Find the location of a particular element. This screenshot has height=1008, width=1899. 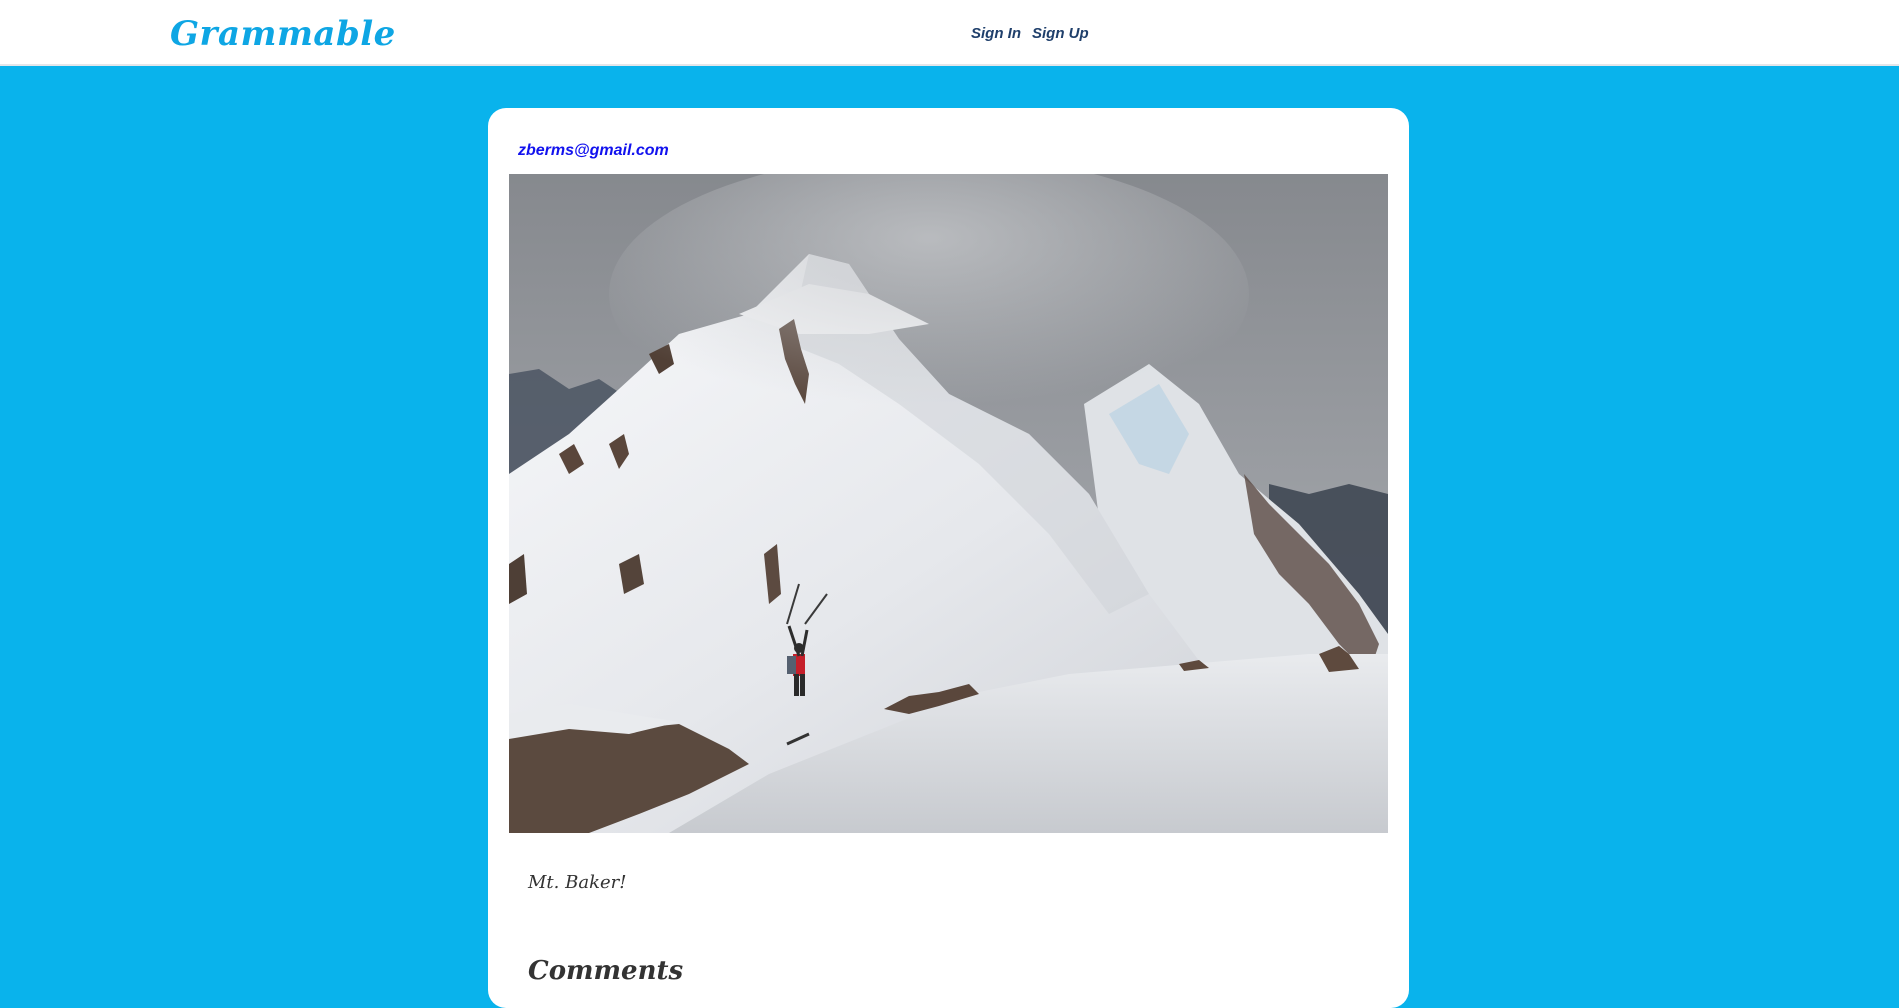

sign-in-link: Sign In is located at coordinates (996, 34).